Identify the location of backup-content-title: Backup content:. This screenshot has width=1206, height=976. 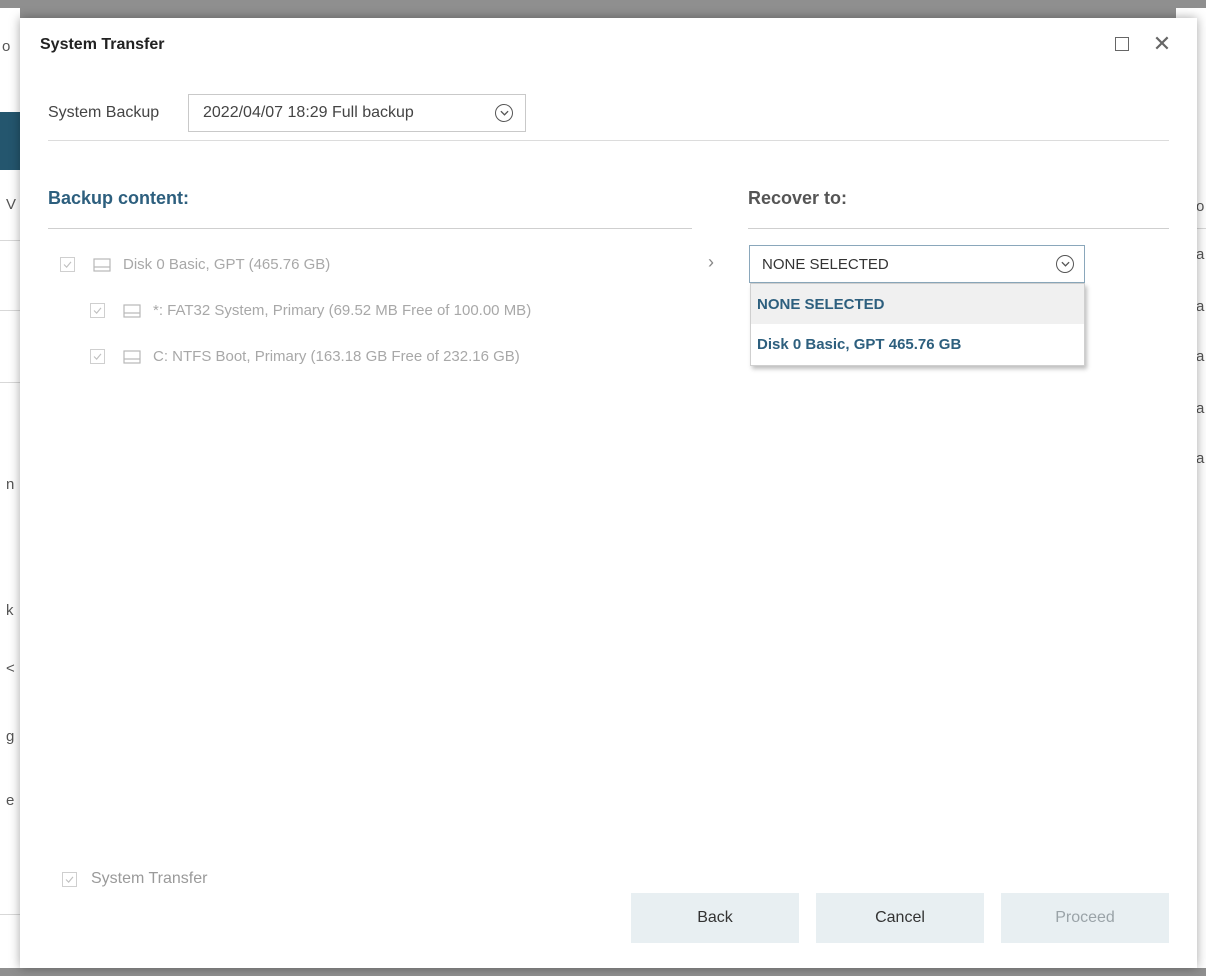
(119, 198).